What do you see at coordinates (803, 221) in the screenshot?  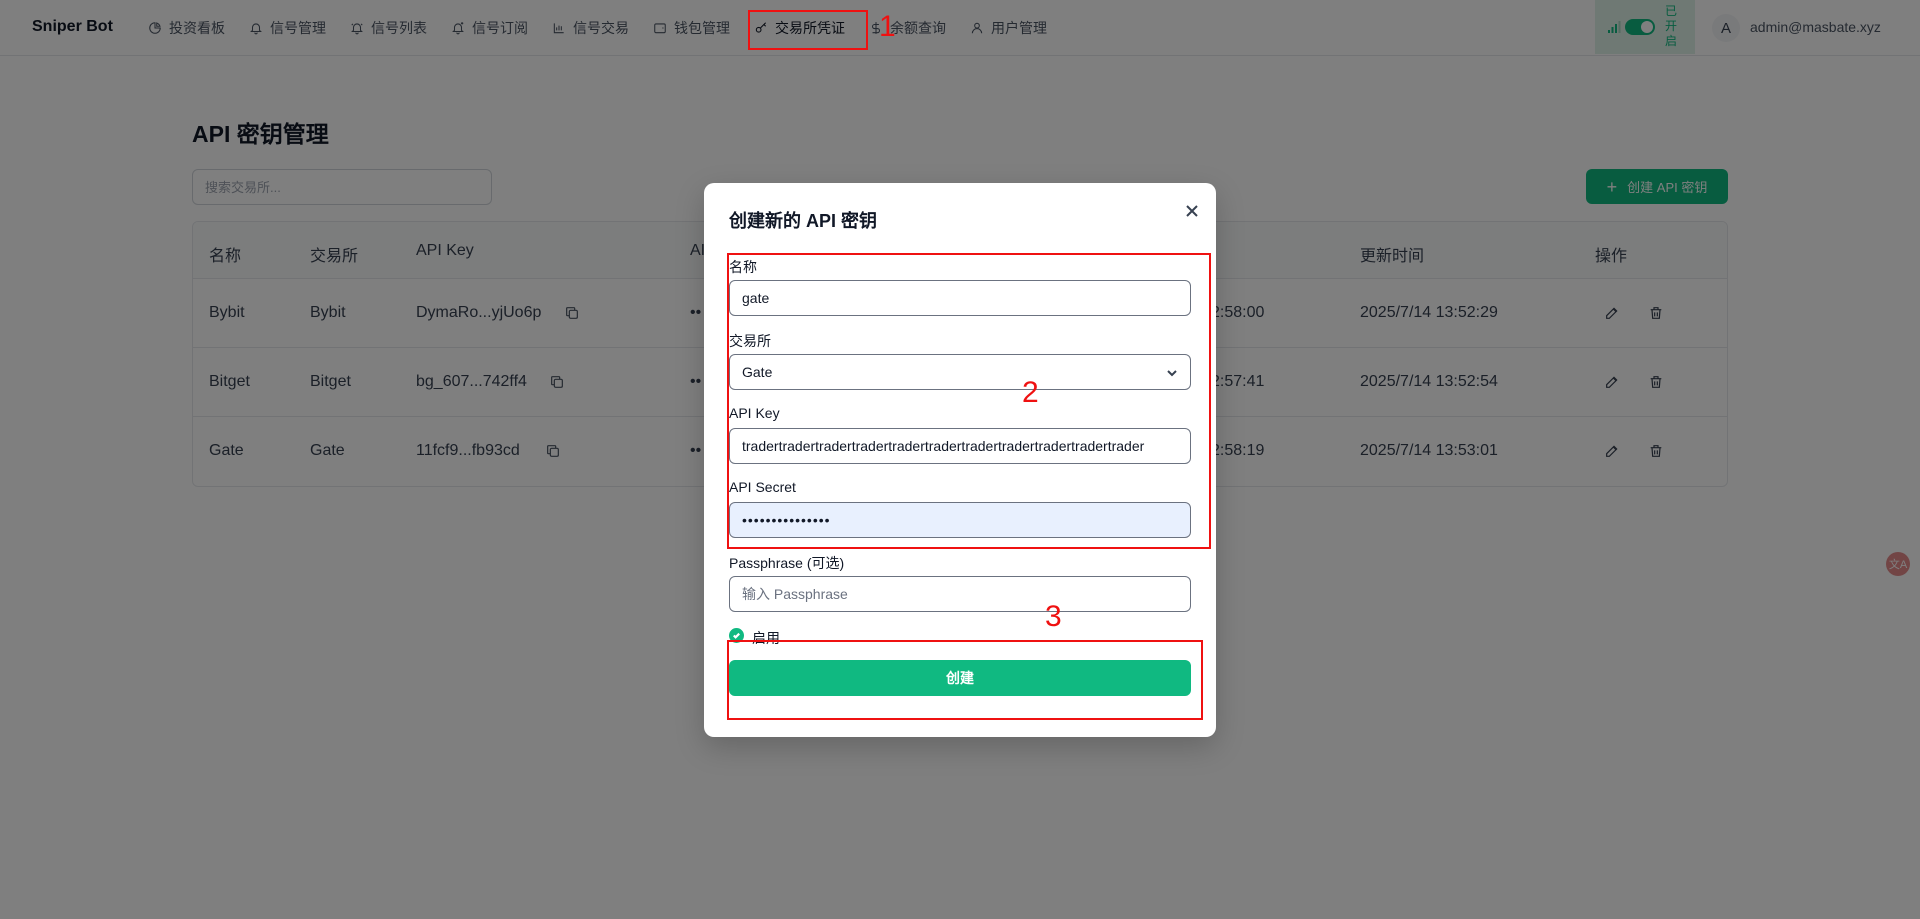 I see `dialog-title: 创建新的 API 密钥` at bounding box center [803, 221].